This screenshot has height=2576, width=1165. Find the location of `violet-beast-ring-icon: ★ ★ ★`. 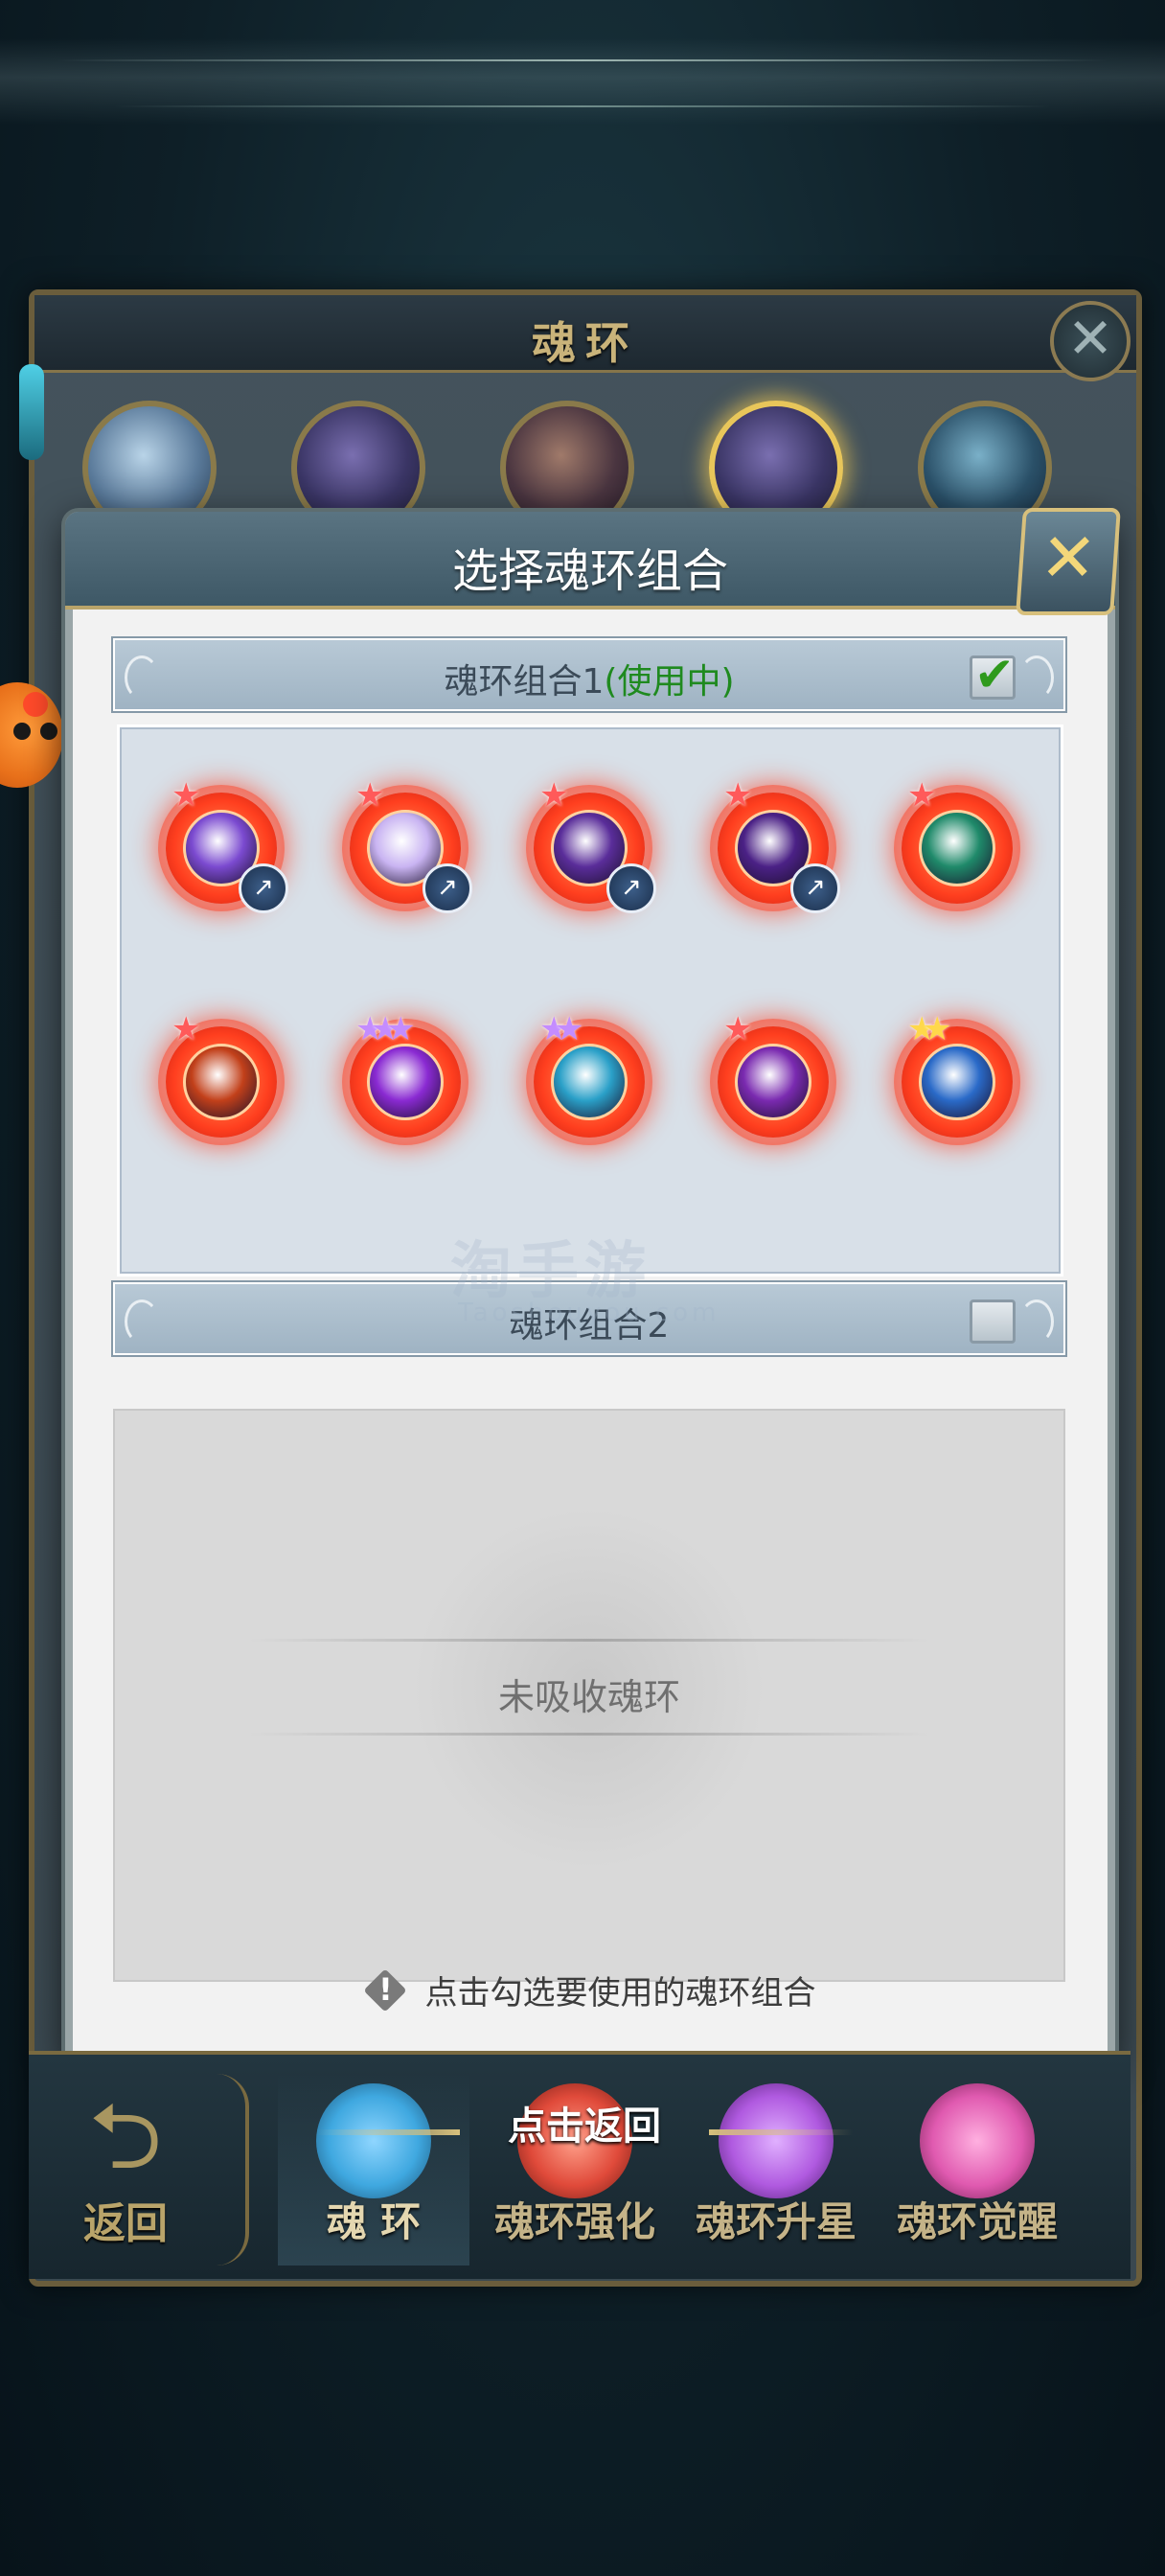

violet-beast-ring-icon: ★ ★ ★ is located at coordinates (405, 1079).